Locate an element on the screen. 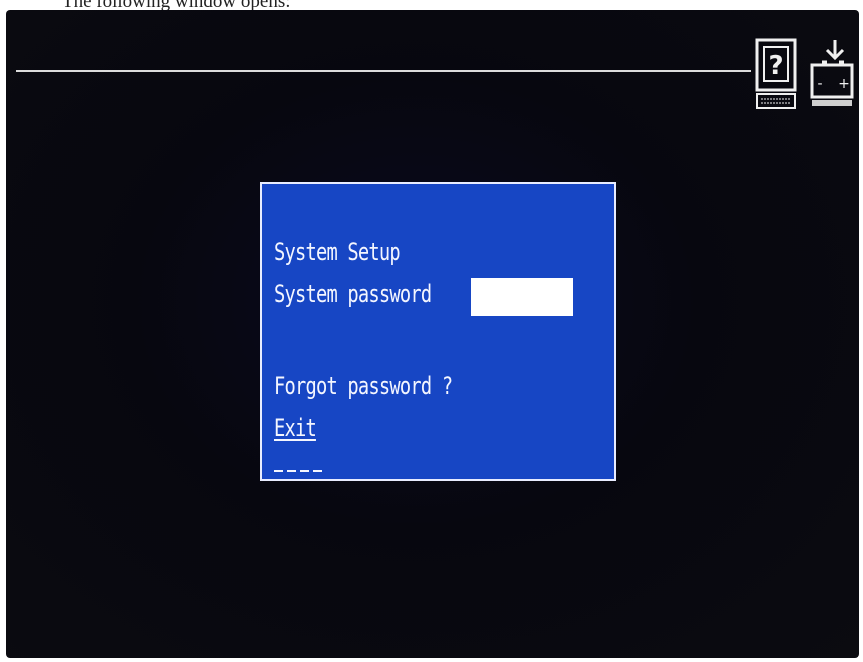 The width and height of the screenshot is (863, 662). header-divider is located at coordinates (383, 71).